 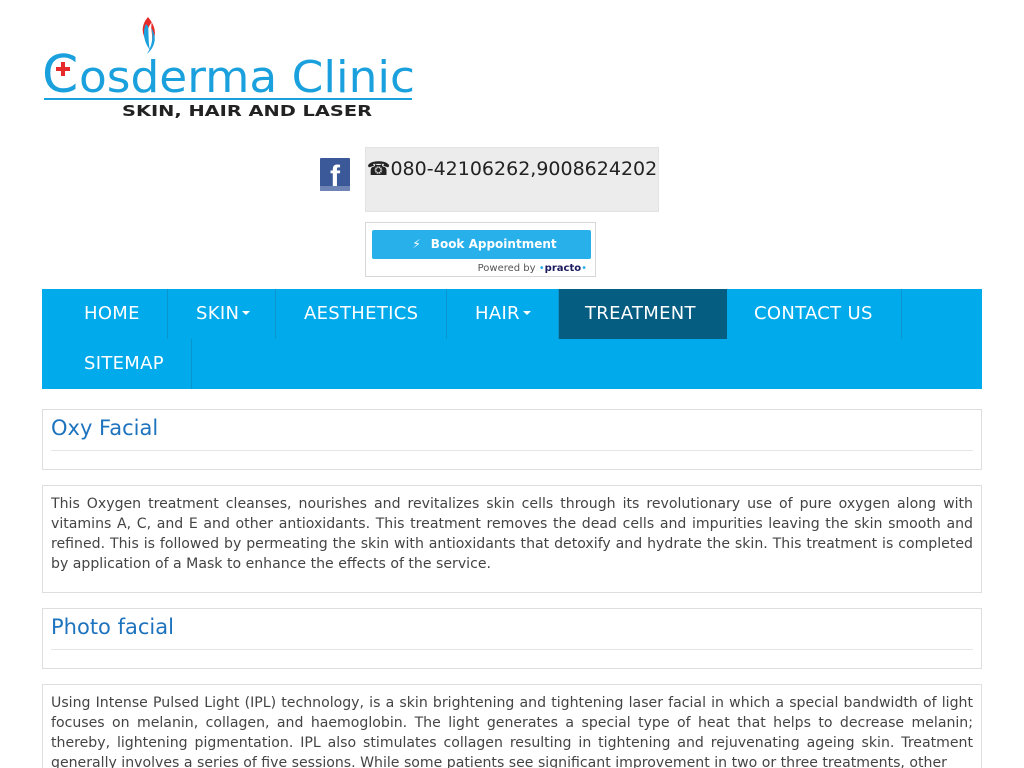 What do you see at coordinates (497, 313) in the screenshot?
I see `nav-hair-label: HAIR` at bounding box center [497, 313].